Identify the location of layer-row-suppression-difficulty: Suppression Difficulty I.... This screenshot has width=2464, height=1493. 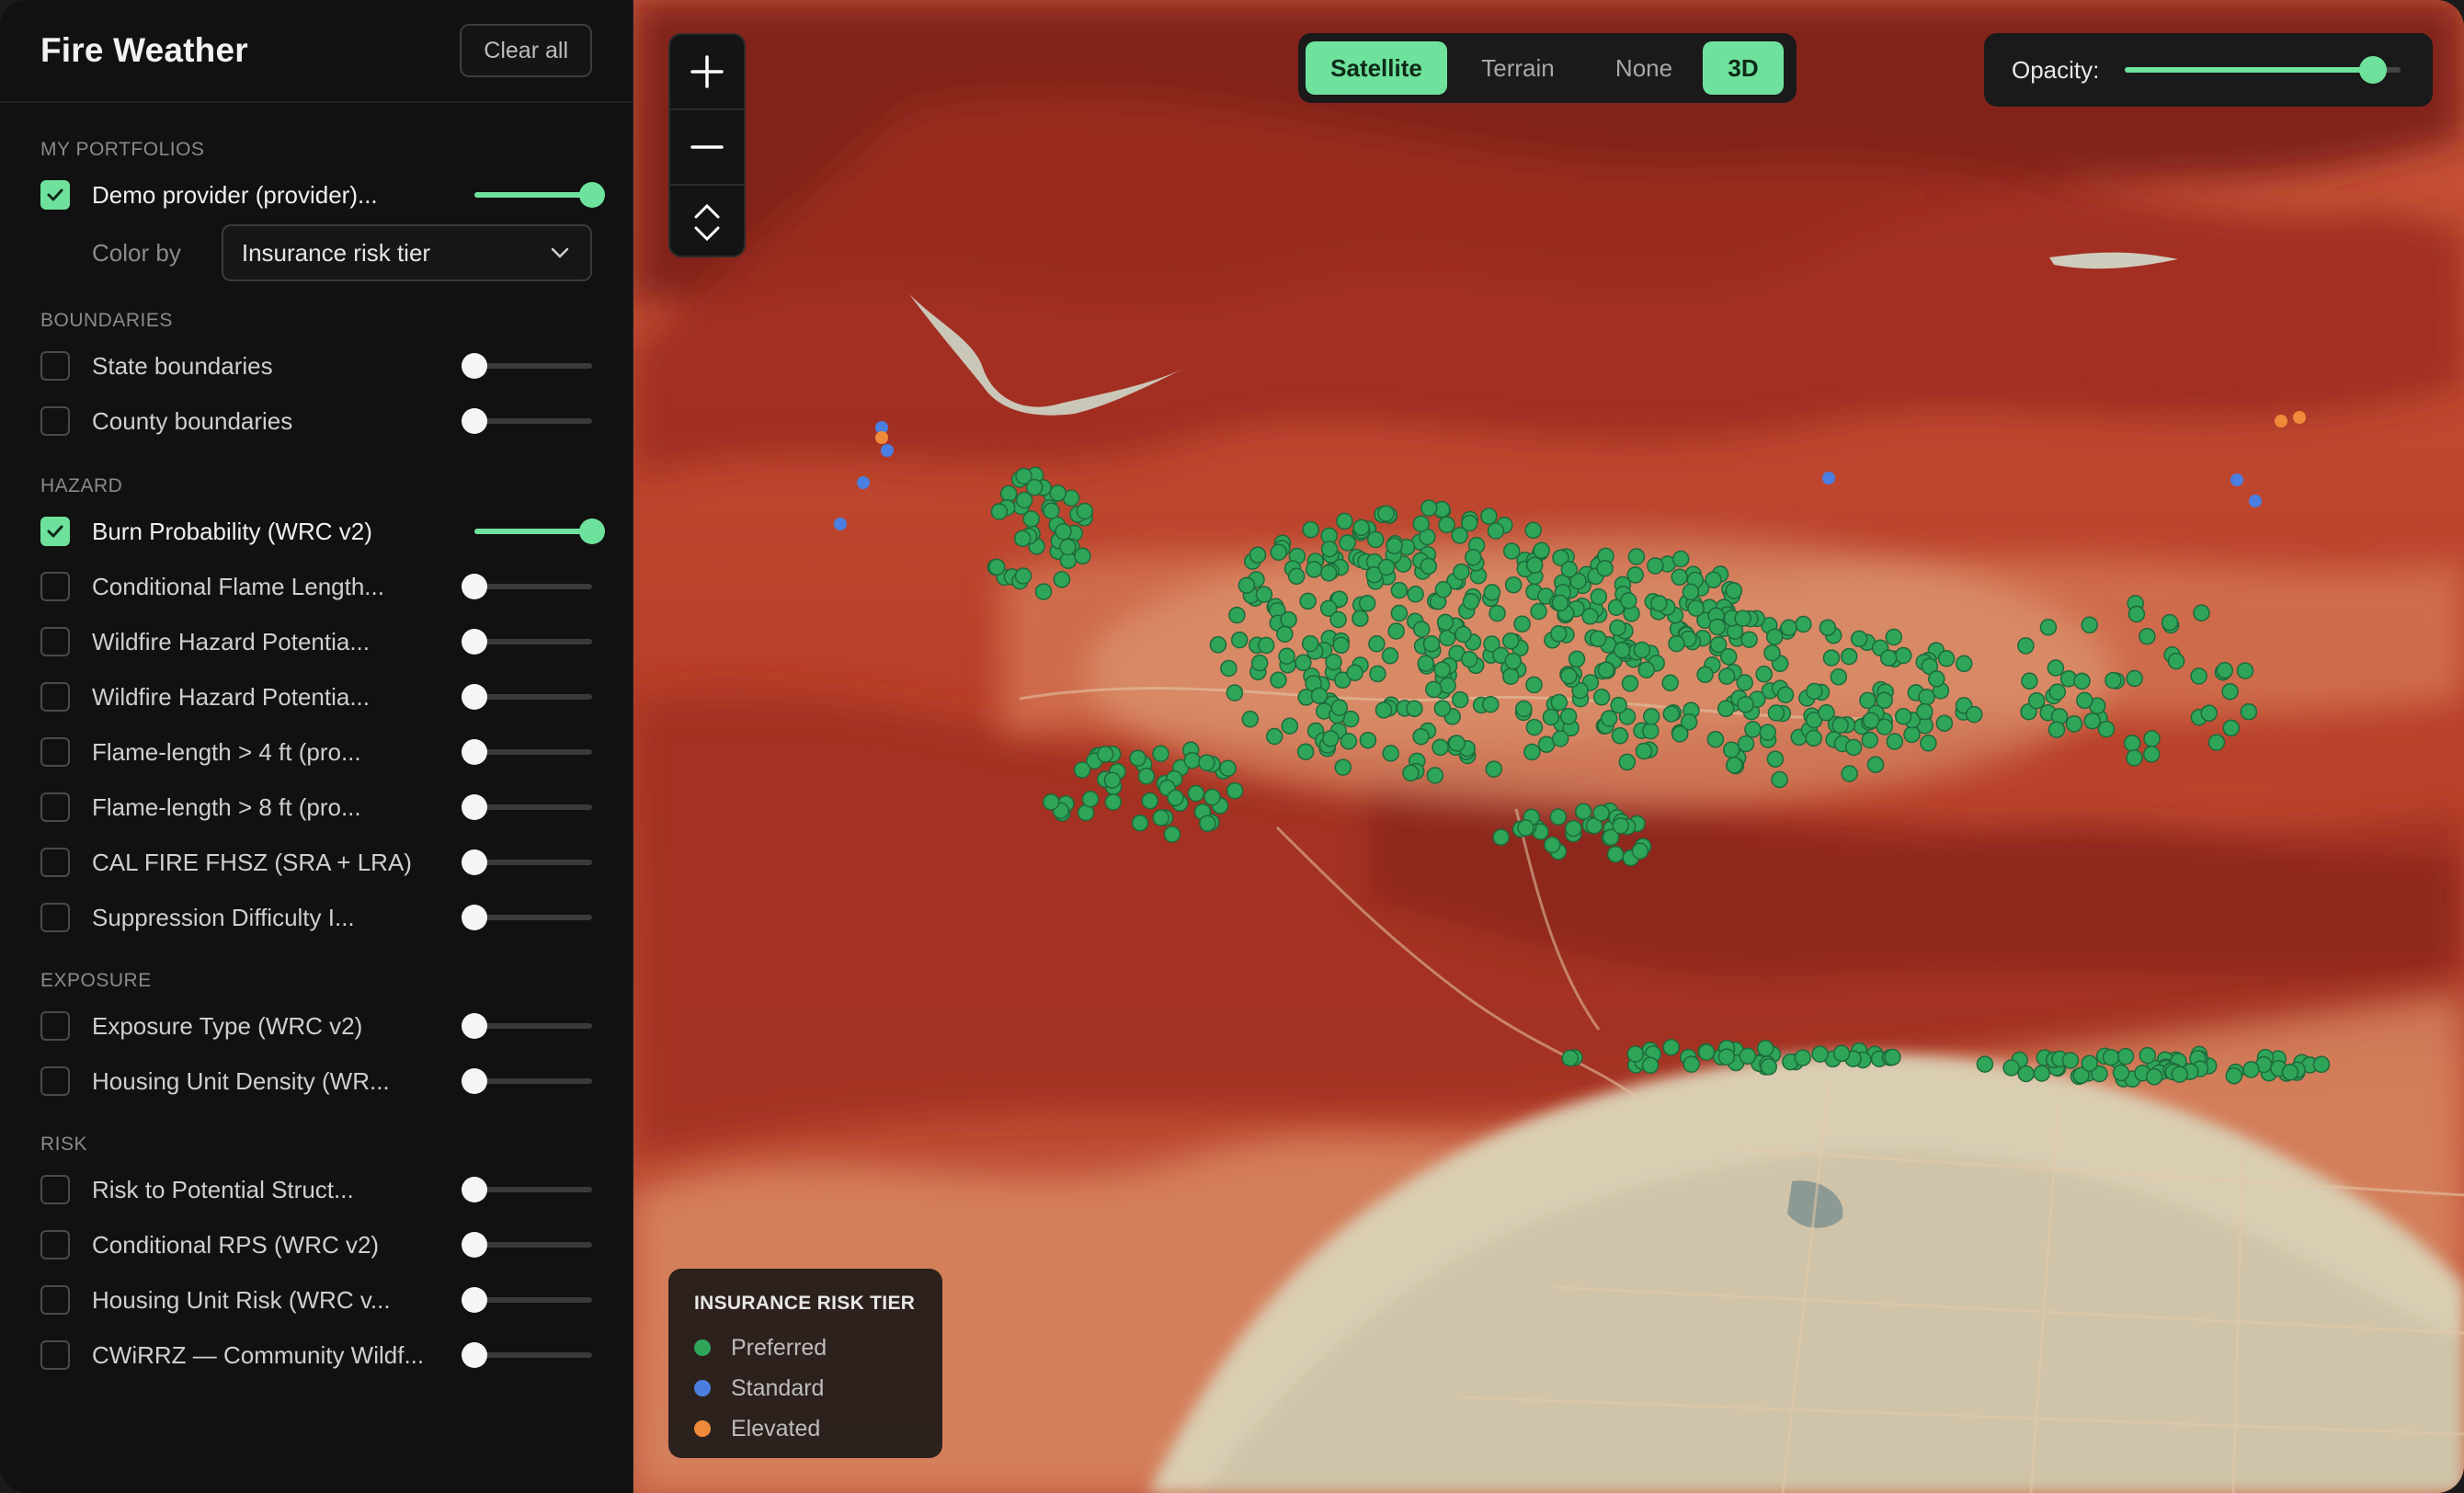
(316, 917).